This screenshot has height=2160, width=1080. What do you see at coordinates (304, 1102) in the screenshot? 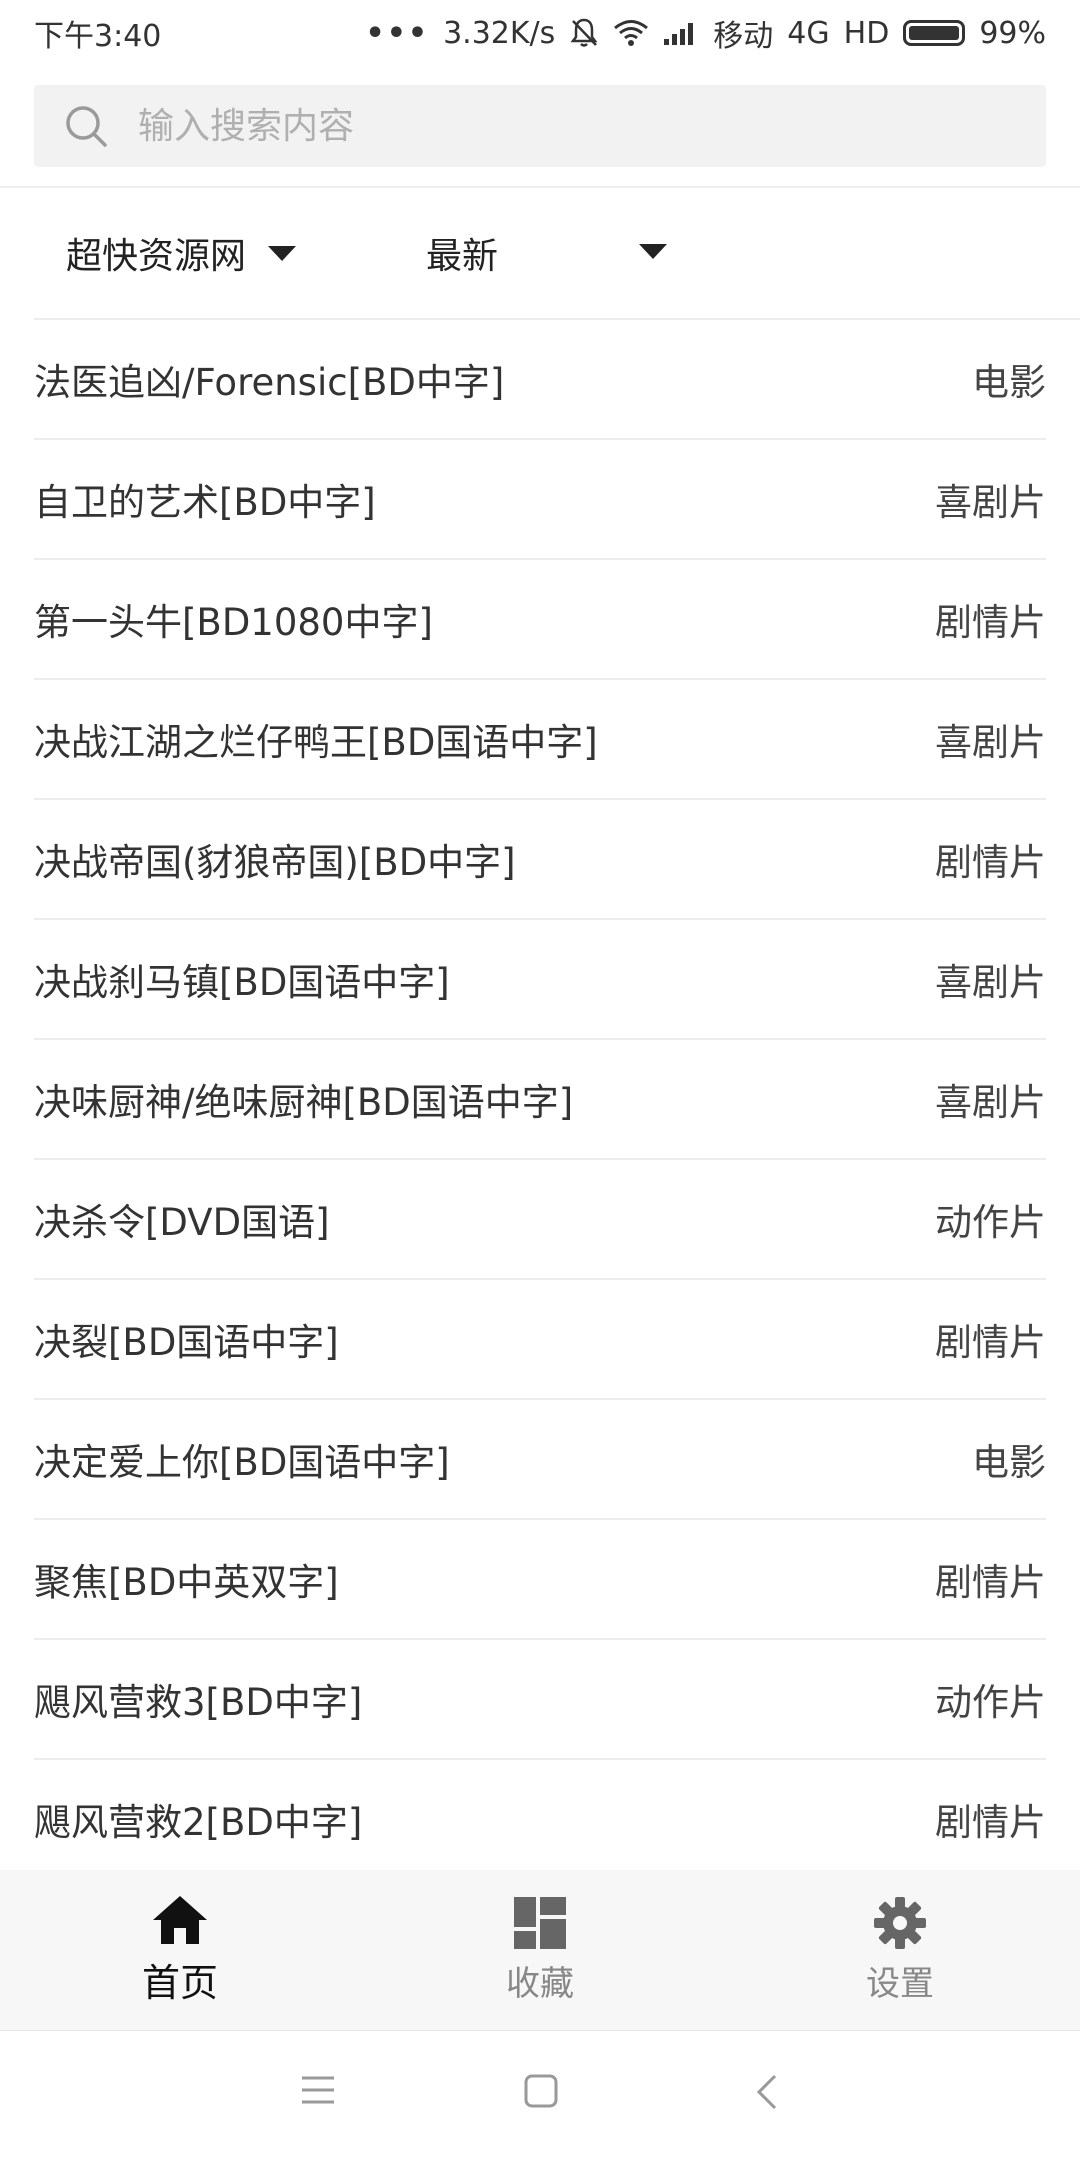
I see `movie-title: 决味厨神/绝味厨神[BD国语中字]` at bounding box center [304, 1102].